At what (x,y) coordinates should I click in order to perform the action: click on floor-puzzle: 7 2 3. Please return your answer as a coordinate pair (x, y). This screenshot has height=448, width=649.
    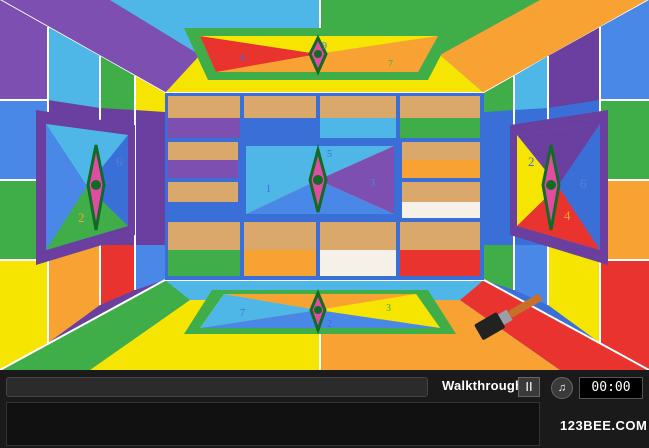
    Looking at the image, I should click on (320, 312).